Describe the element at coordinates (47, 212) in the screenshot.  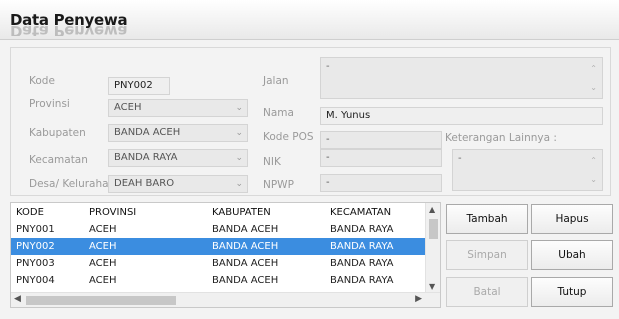
I see `column-header-kode: KODE` at that location.